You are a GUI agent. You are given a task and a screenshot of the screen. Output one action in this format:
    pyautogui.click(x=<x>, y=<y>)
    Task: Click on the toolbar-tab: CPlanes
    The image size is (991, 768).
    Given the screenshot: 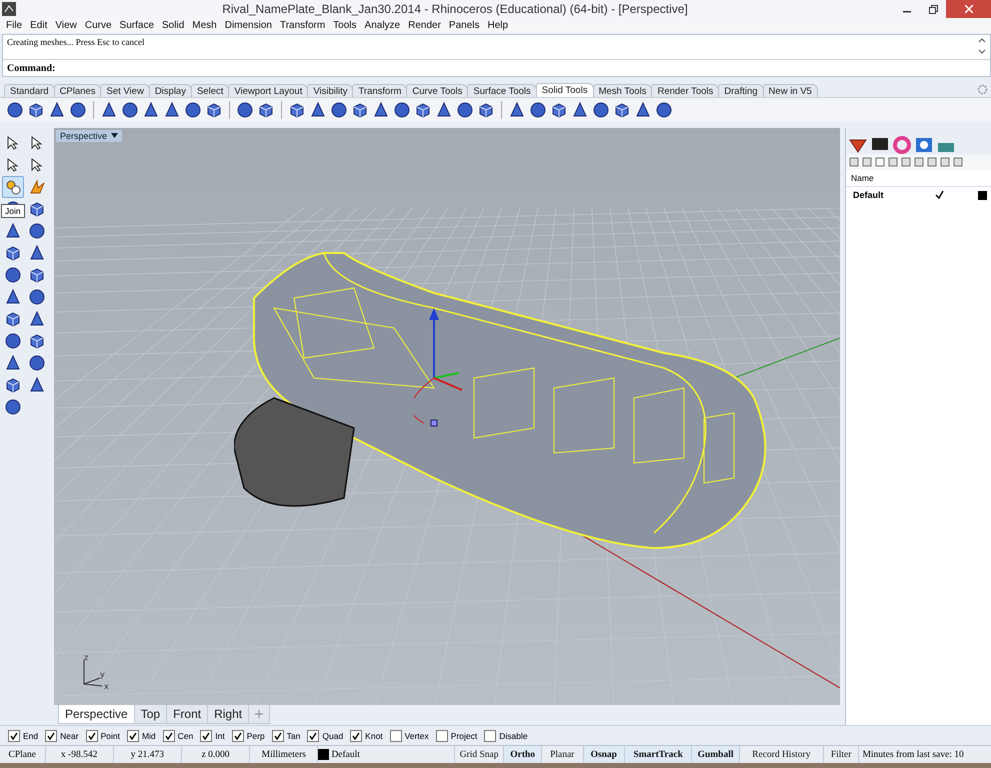 What is the action you would take?
    pyautogui.click(x=78, y=90)
    